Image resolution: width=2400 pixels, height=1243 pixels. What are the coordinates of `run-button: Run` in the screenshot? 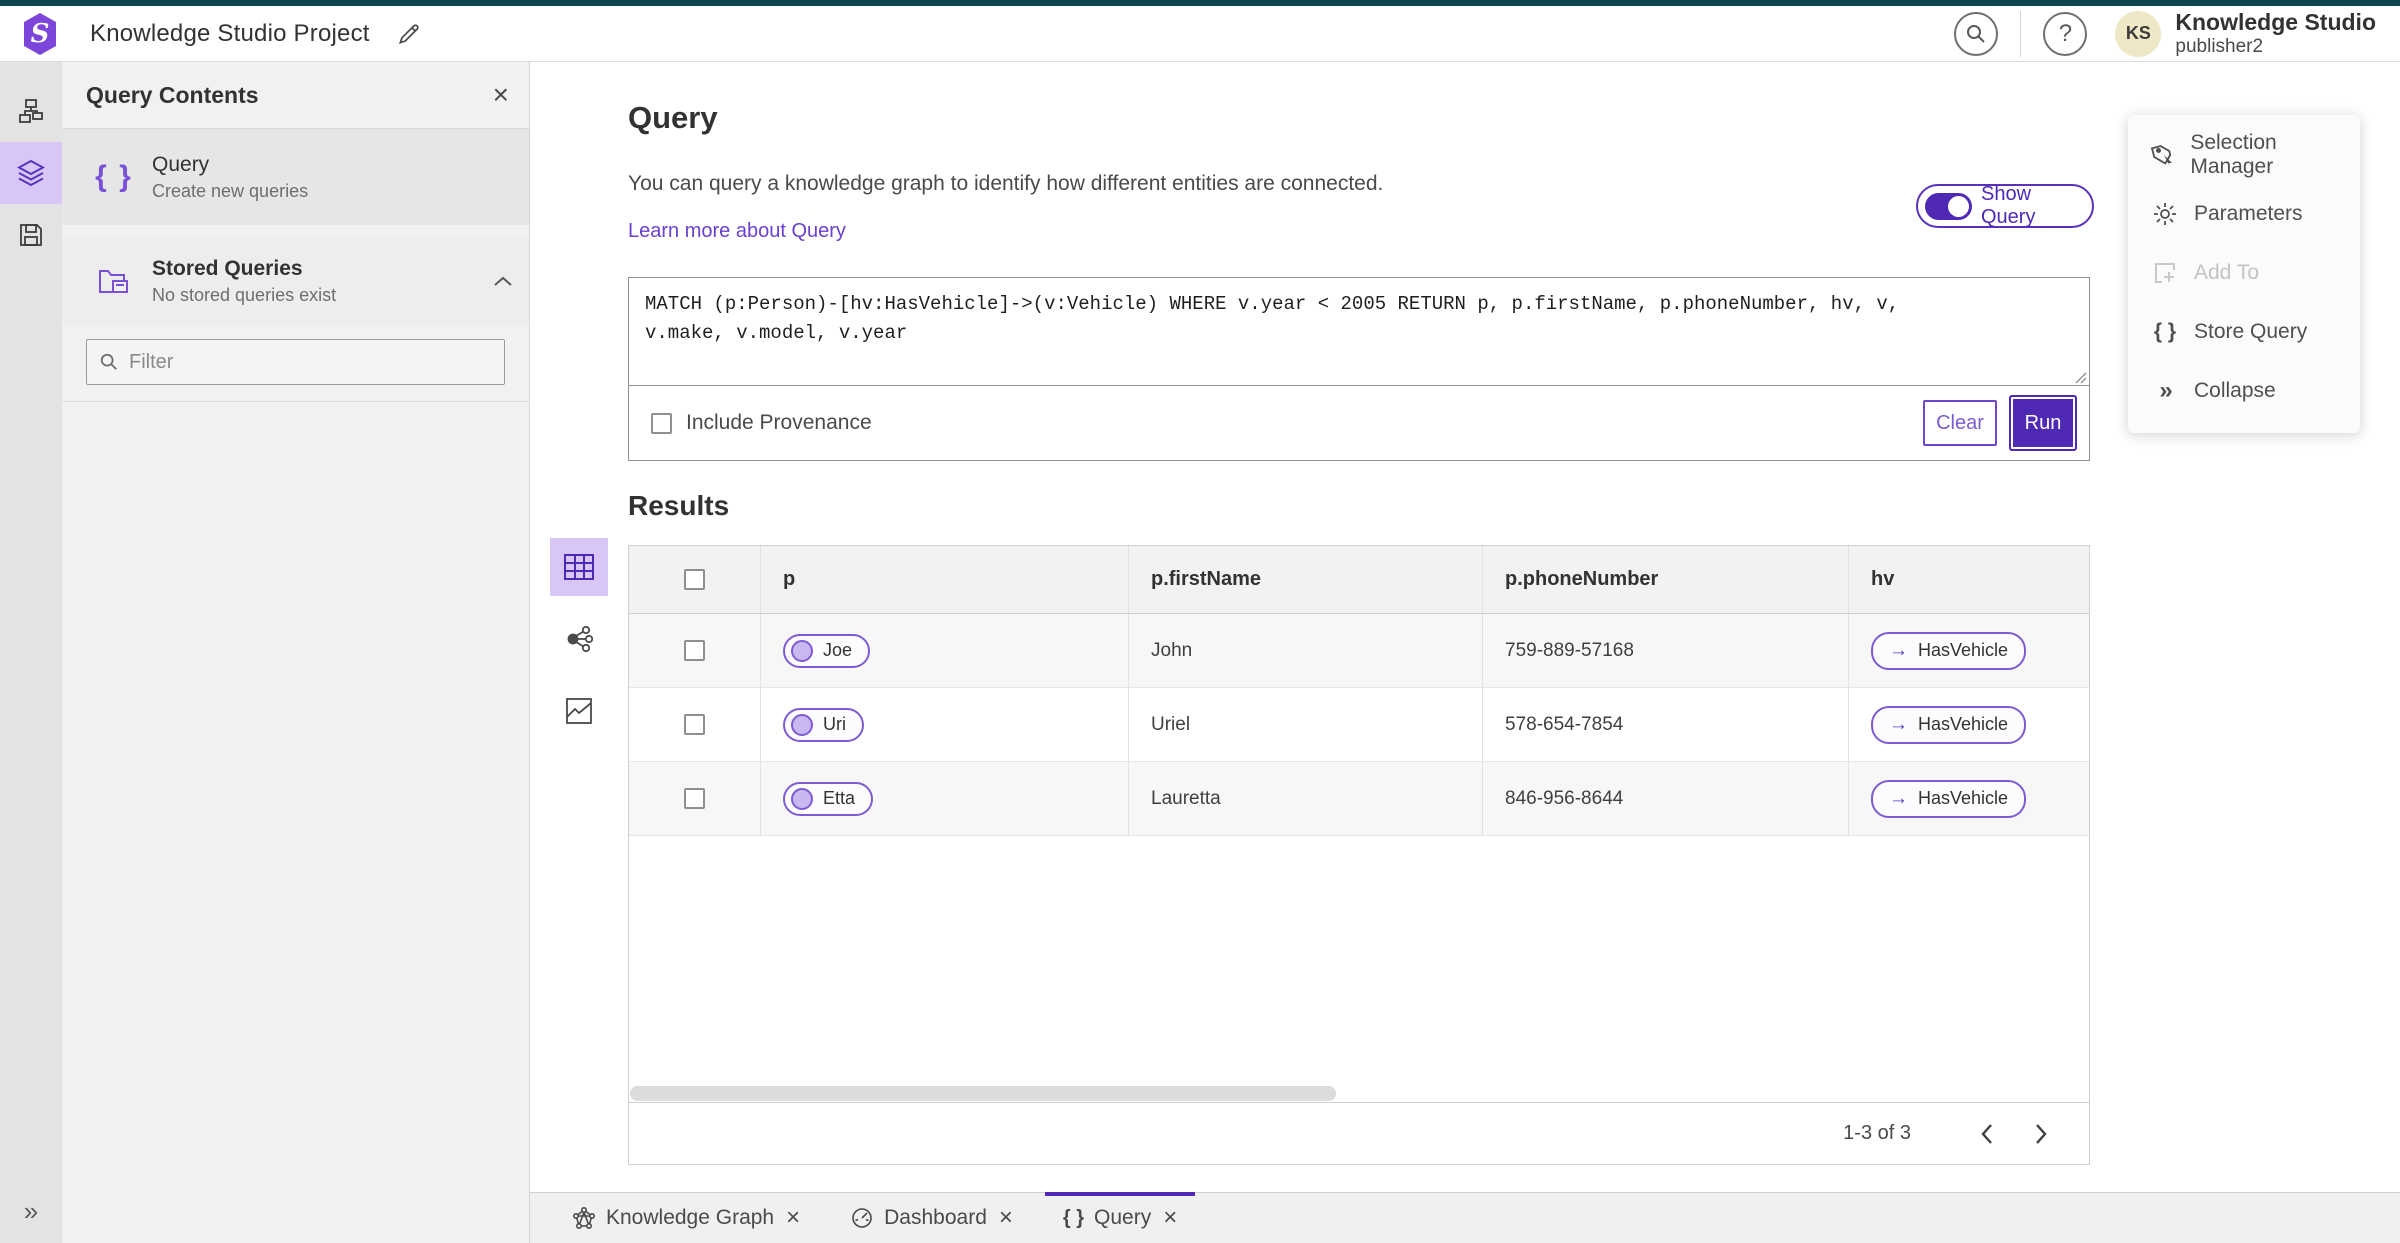 It's located at (2043, 423).